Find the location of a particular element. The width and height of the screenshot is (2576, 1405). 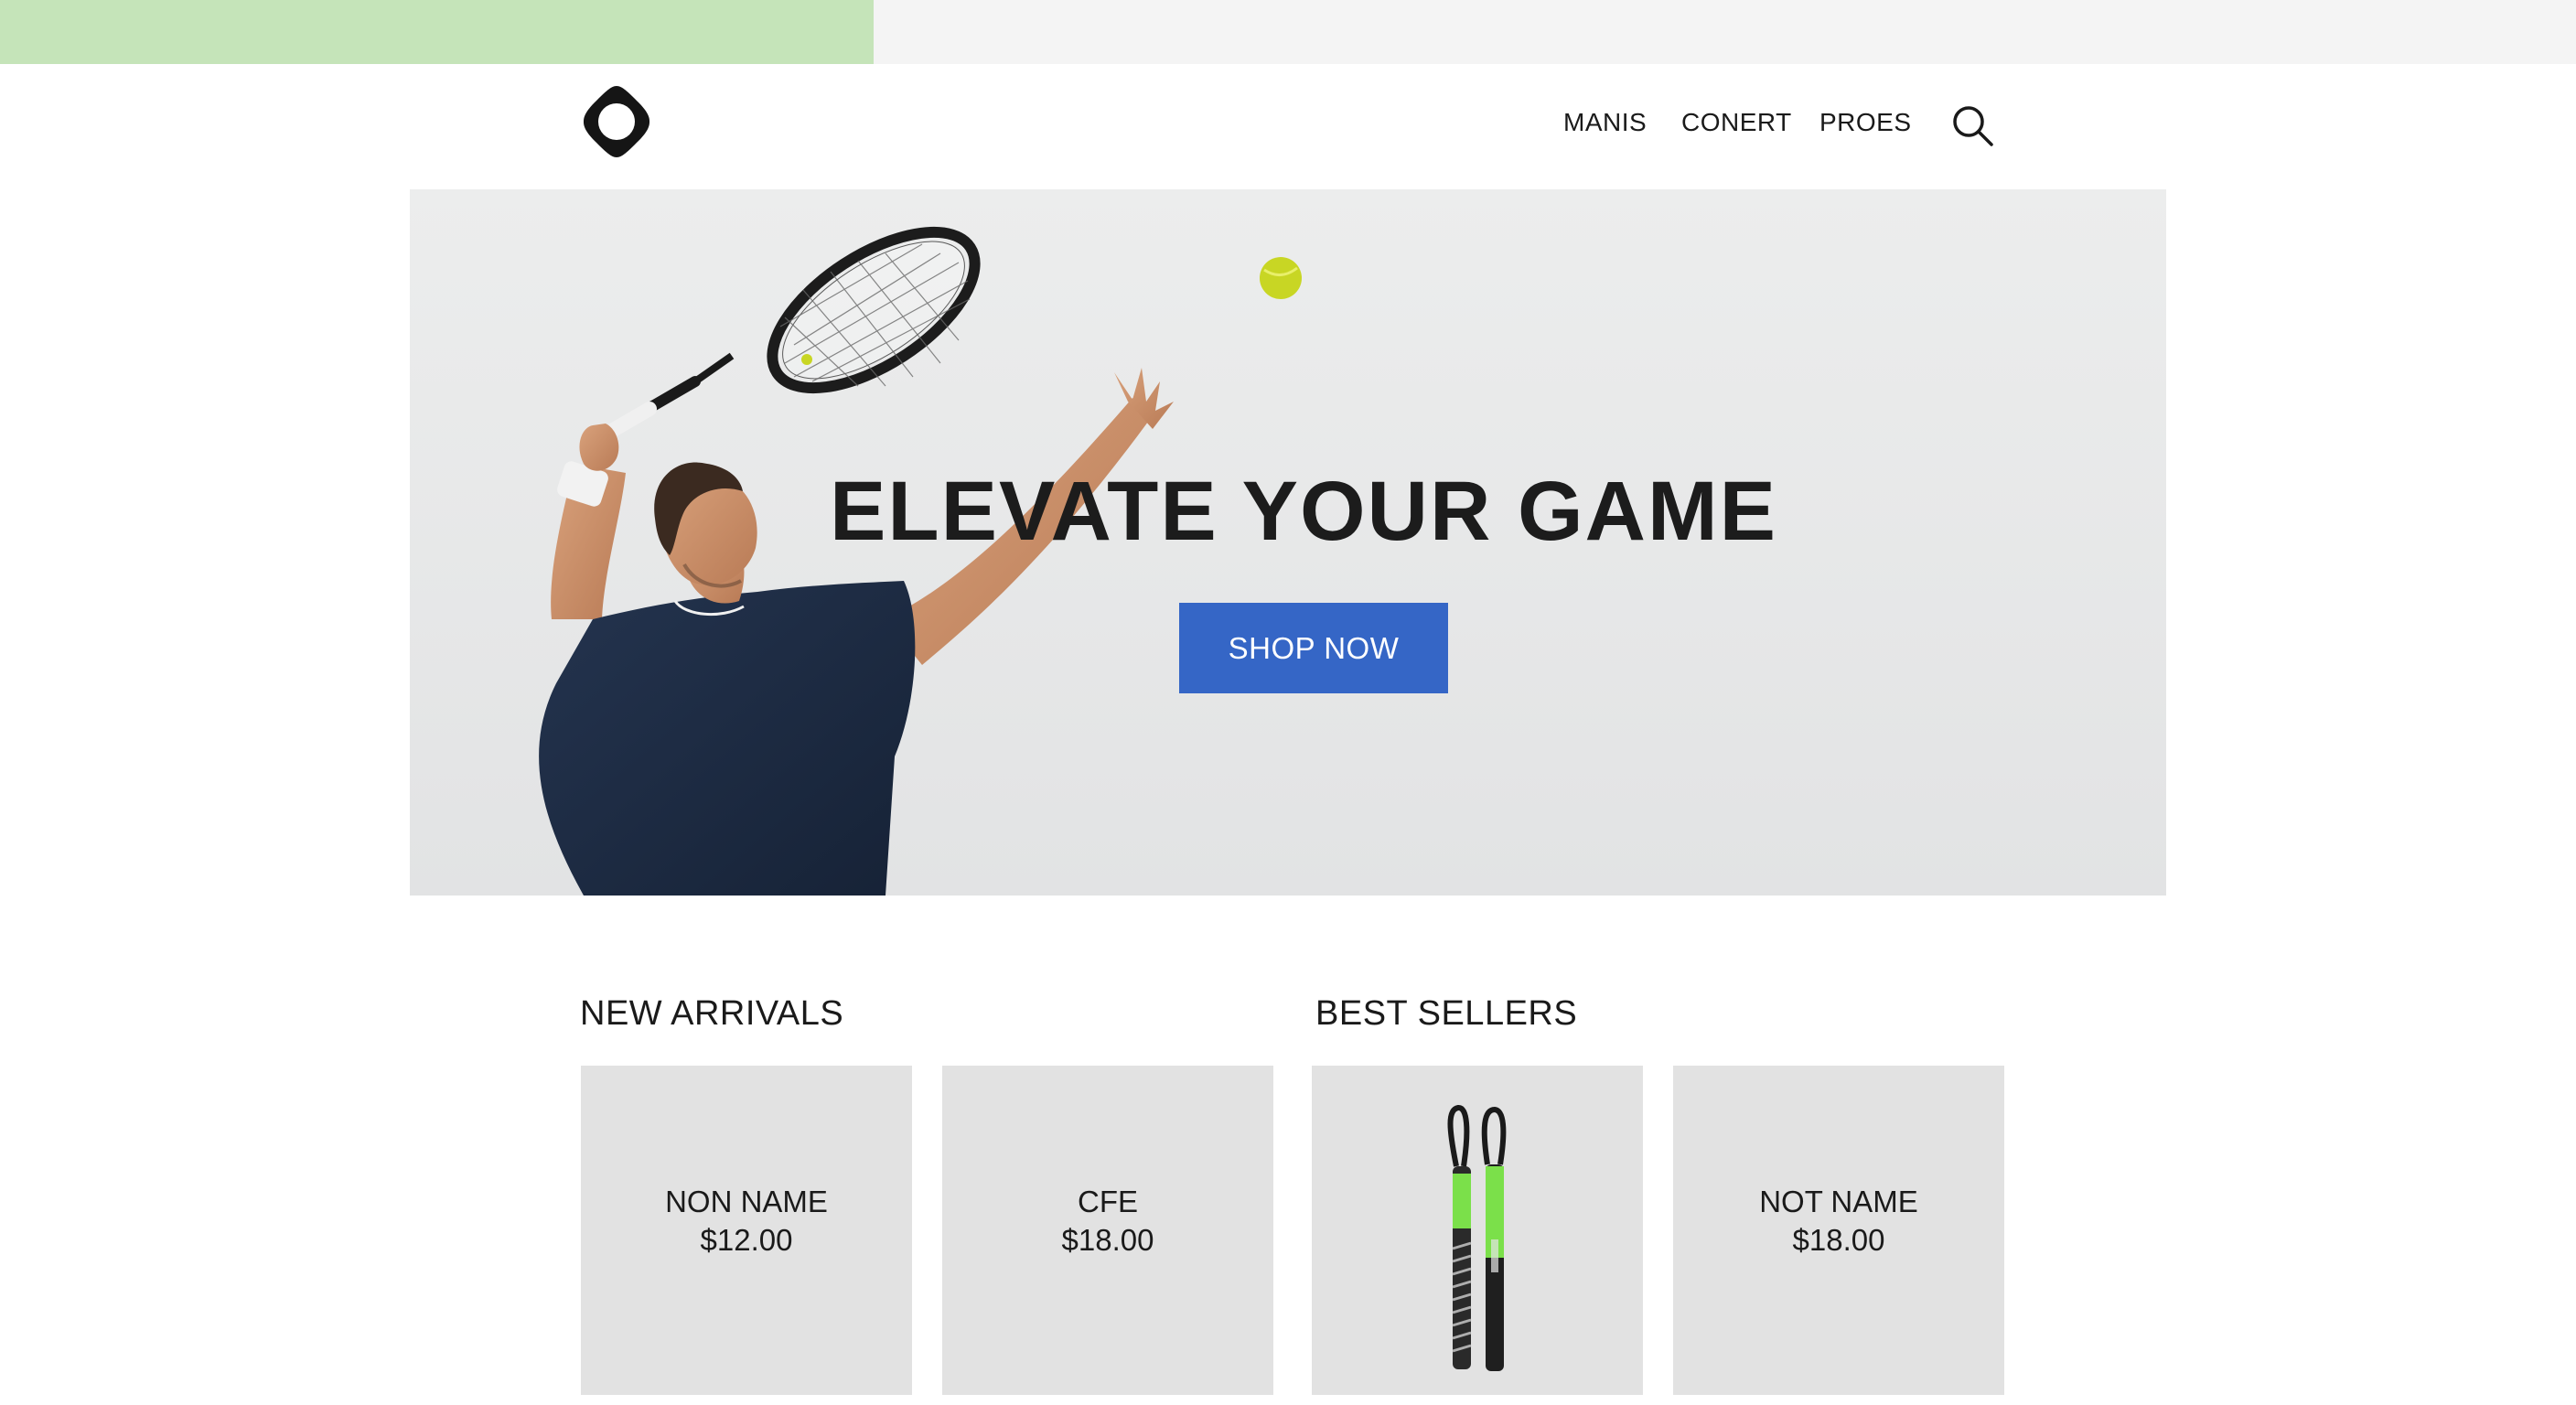

new-arrivals-title: NEW ARRIVALS is located at coordinates (712, 1013).